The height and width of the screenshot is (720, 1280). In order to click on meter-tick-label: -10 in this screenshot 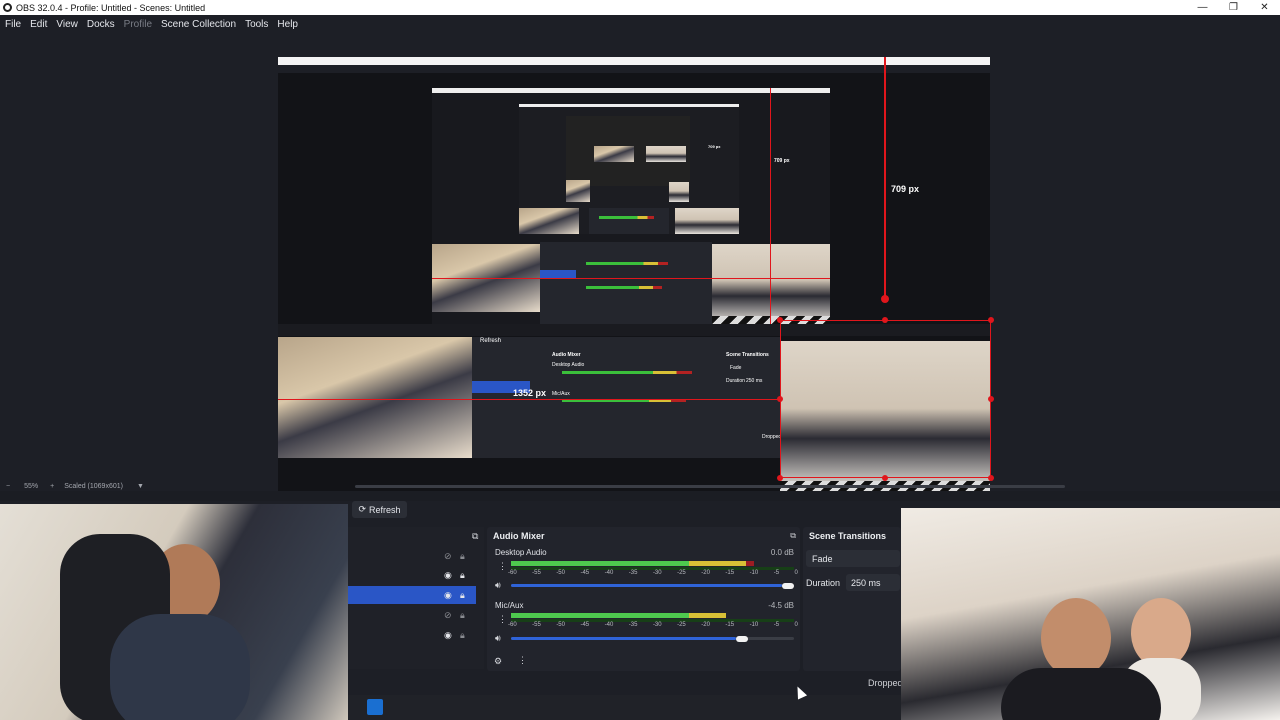, I will do `click(754, 573)`.